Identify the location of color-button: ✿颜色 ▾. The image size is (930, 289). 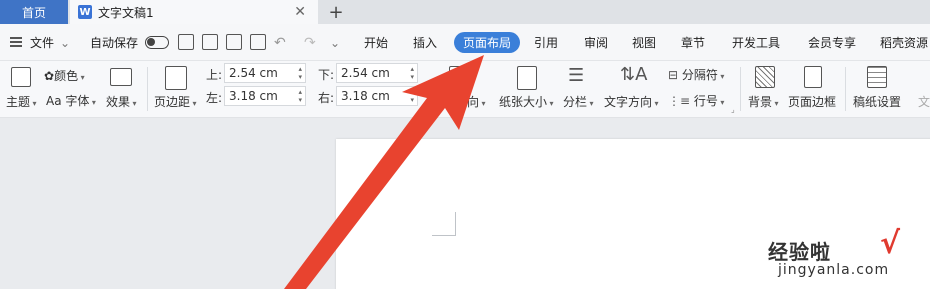
(64, 75).